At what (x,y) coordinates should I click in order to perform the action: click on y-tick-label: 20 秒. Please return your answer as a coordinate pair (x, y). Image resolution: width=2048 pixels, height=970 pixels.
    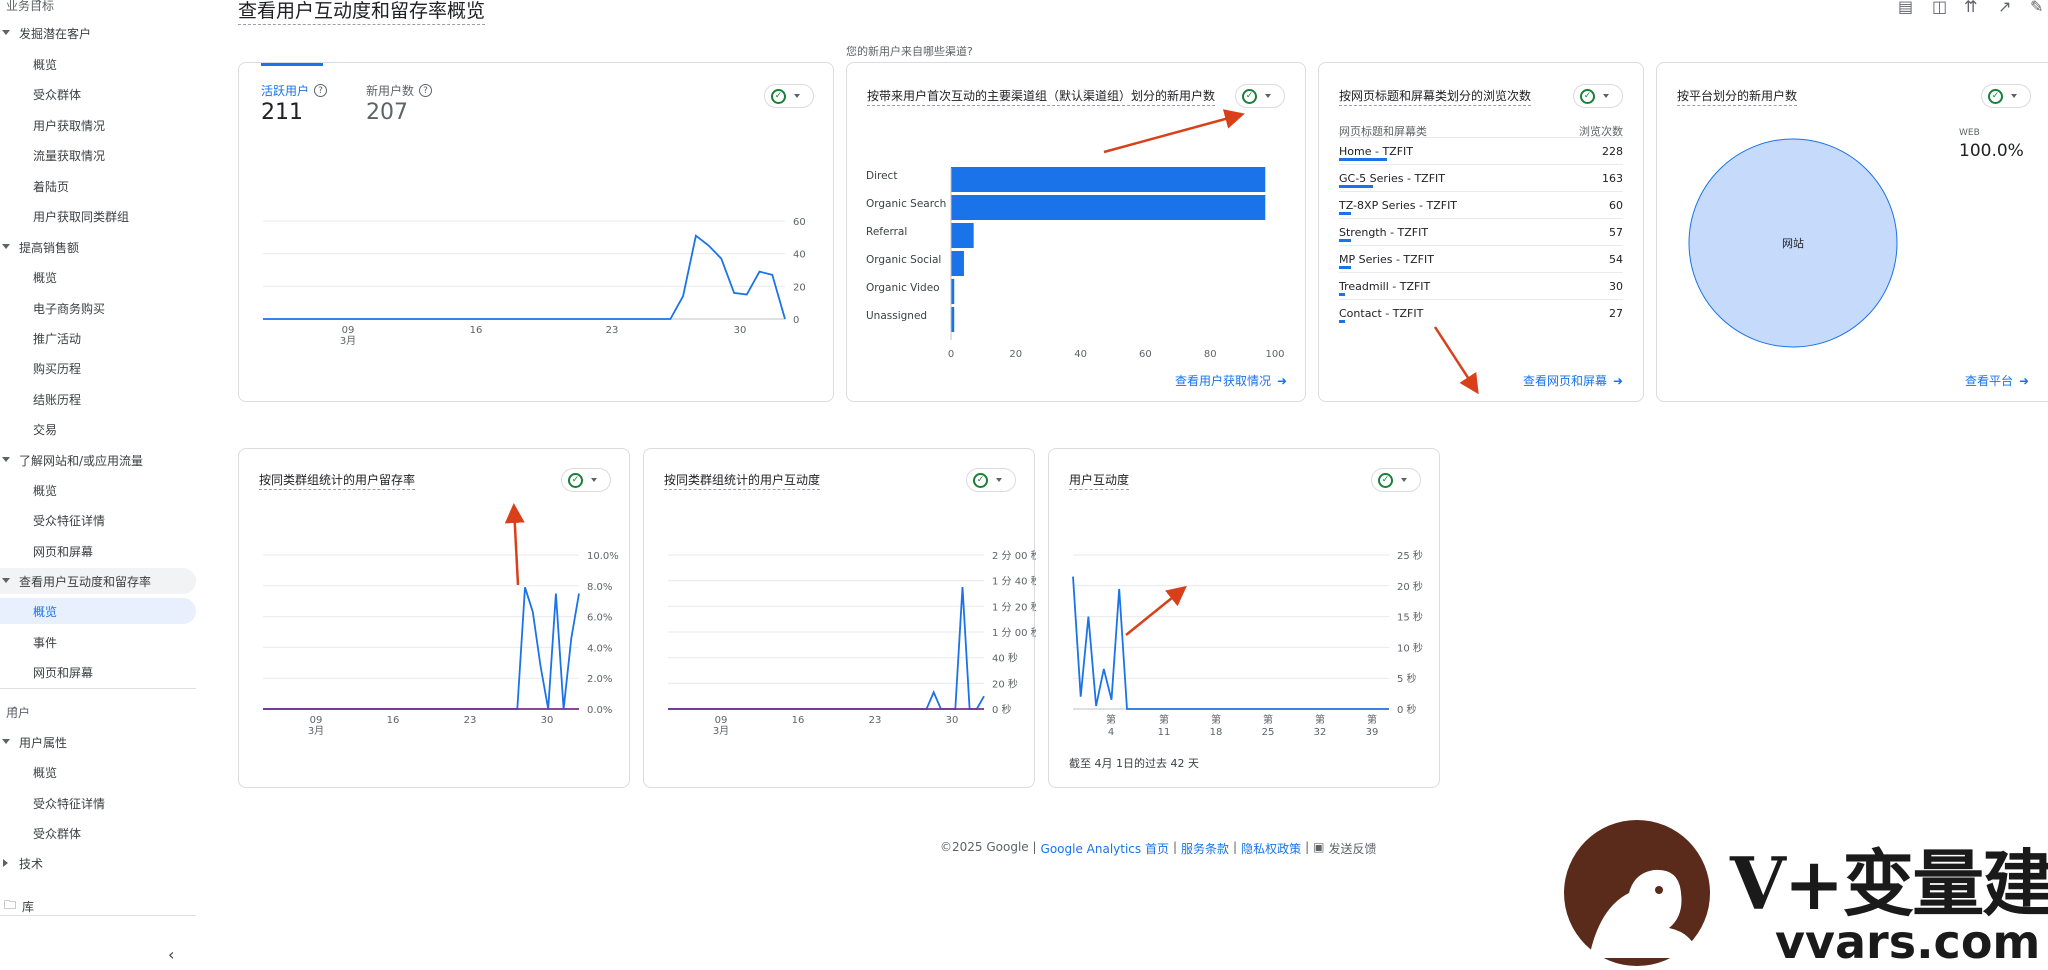
    Looking at the image, I should click on (1410, 586).